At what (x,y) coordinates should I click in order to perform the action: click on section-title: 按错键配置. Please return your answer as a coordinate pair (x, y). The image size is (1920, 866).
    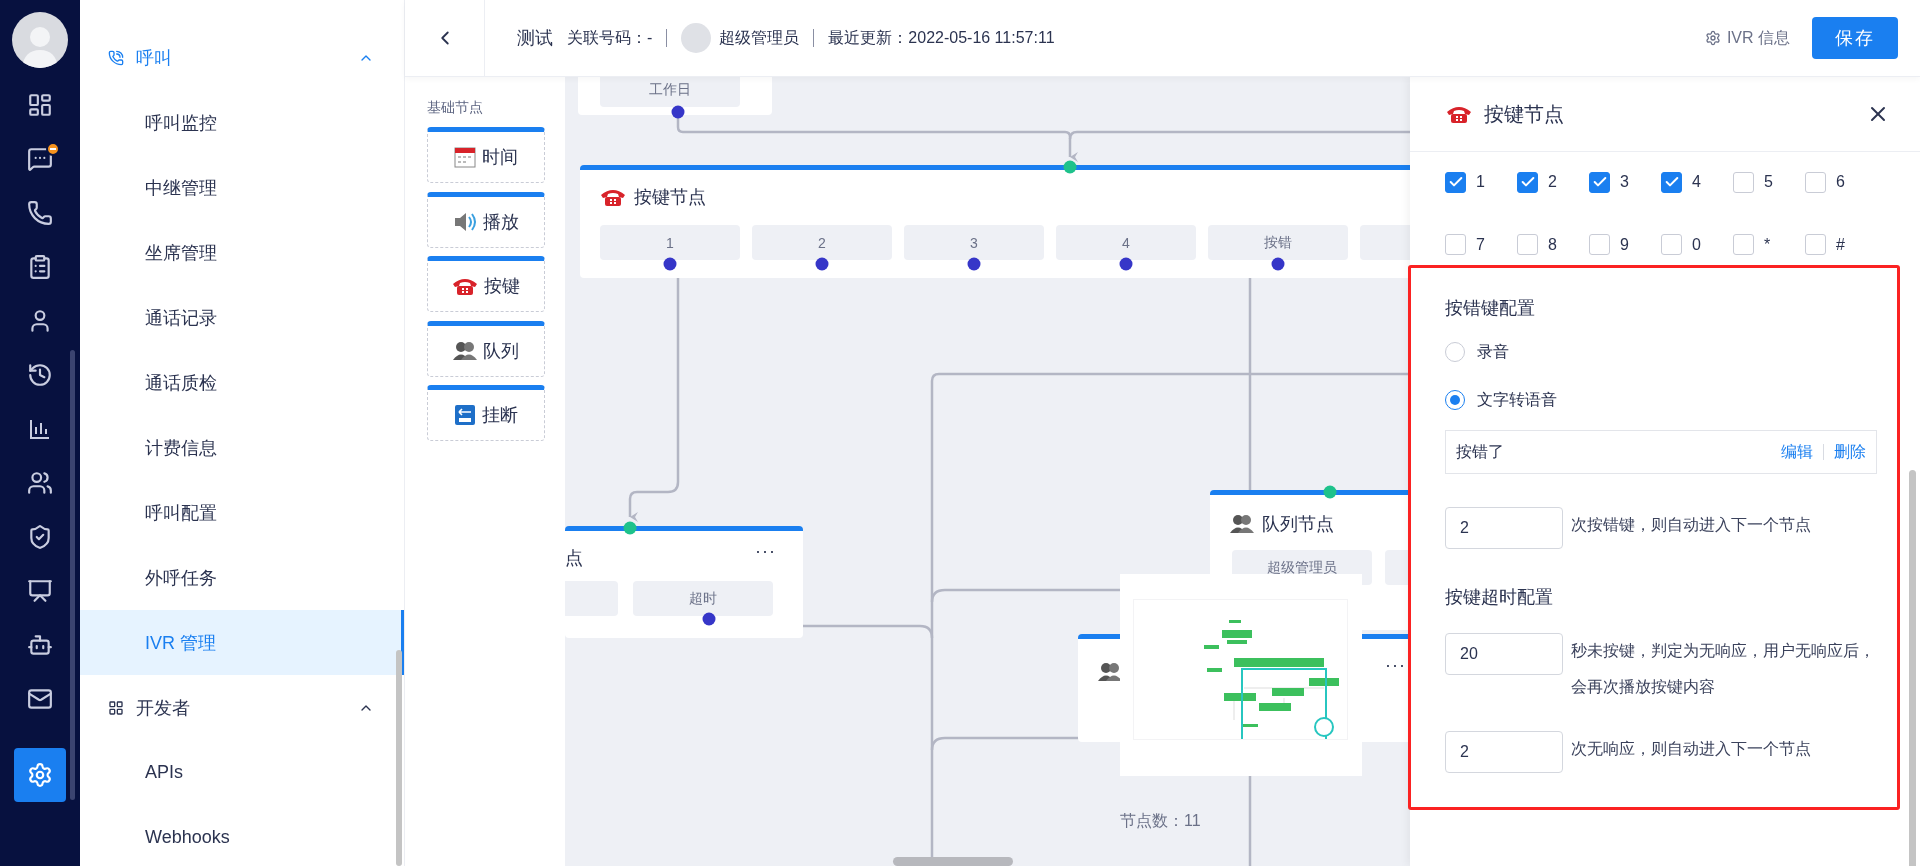
    Looking at the image, I should click on (1490, 308).